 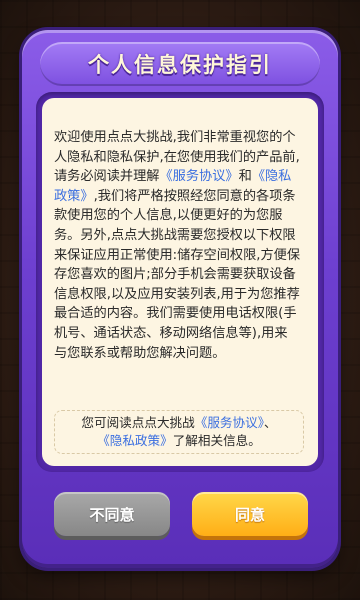 What do you see at coordinates (216, 440) in the screenshot?
I see `notice-suffix: 了解相关信息。` at bounding box center [216, 440].